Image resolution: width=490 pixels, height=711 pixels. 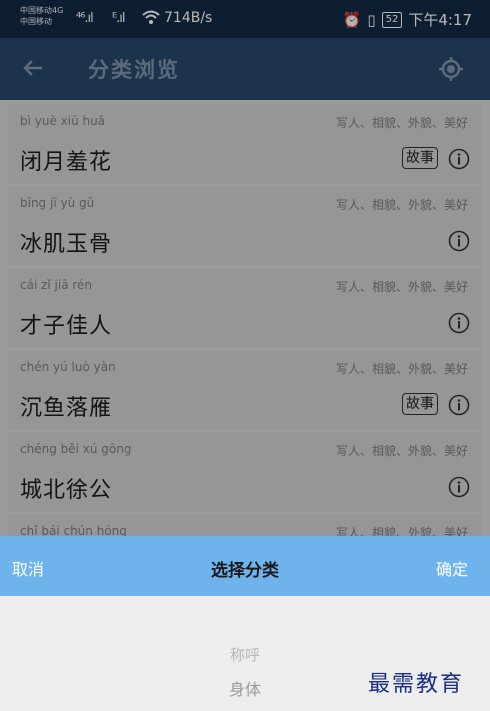 What do you see at coordinates (245, 571) in the screenshot?
I see `picker-title: 选择分类` at bounding box center [245, 571].